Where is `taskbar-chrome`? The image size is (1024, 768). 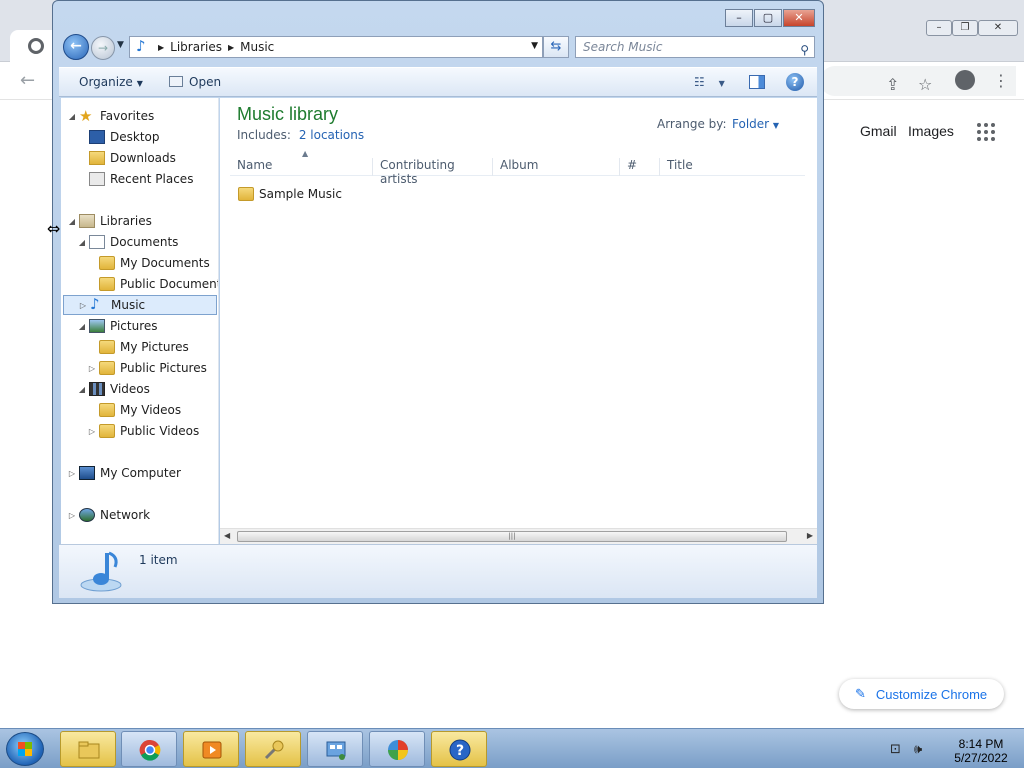
taskbar-chrome is located at coordinates (149, 749).